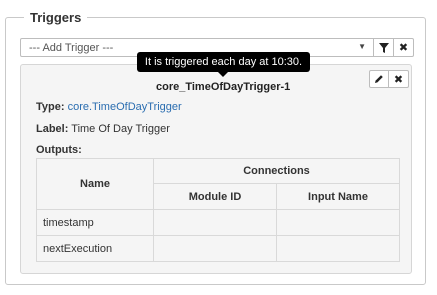 The height and width of the screenshot is (295, 437). I want to click on trigger-tooltip: It is triggered each day at 10:30., so click(223, 62).